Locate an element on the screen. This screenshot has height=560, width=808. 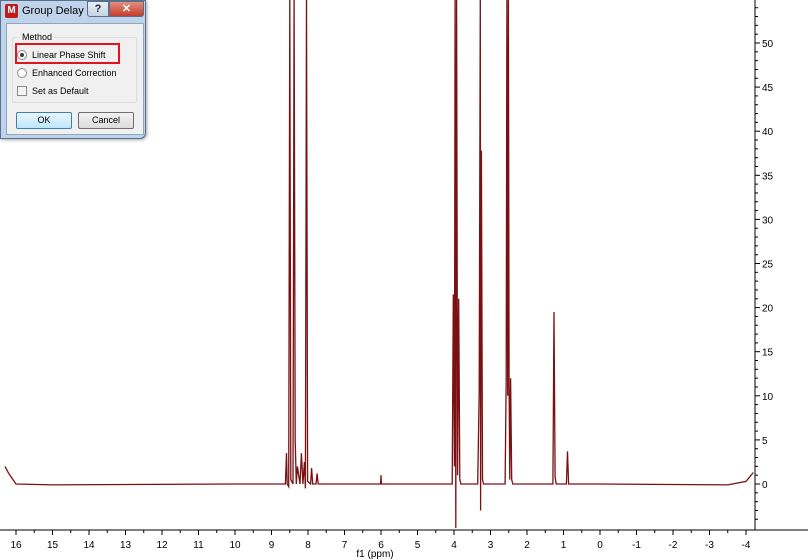
x-tick-label: 15 is located at coordinates (53, 545).